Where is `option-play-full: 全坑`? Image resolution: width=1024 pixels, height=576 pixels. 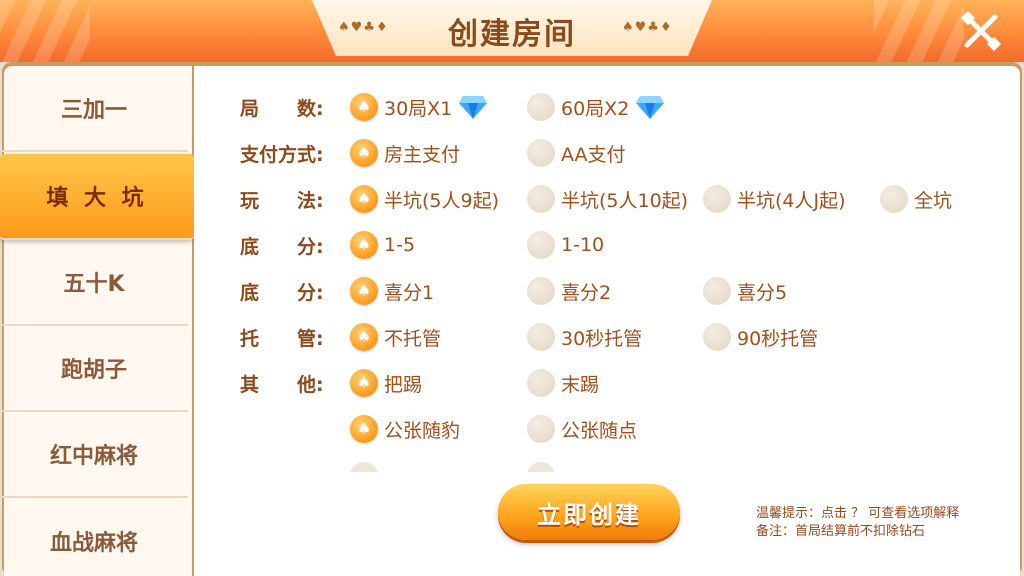 option-play-full: 全坑 is located at coordinates (916, 199).